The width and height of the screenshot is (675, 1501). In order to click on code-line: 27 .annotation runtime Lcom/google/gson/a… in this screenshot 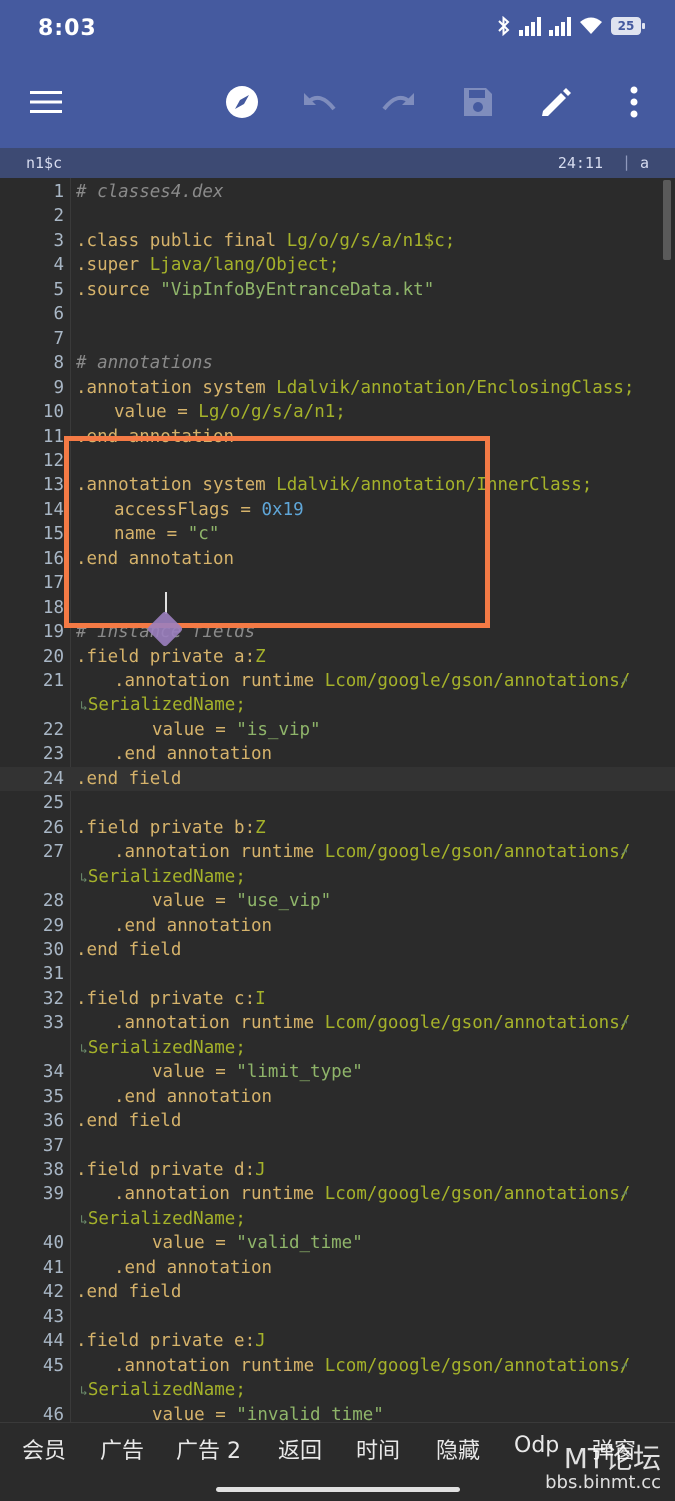, I will do `click(337, 852)`.